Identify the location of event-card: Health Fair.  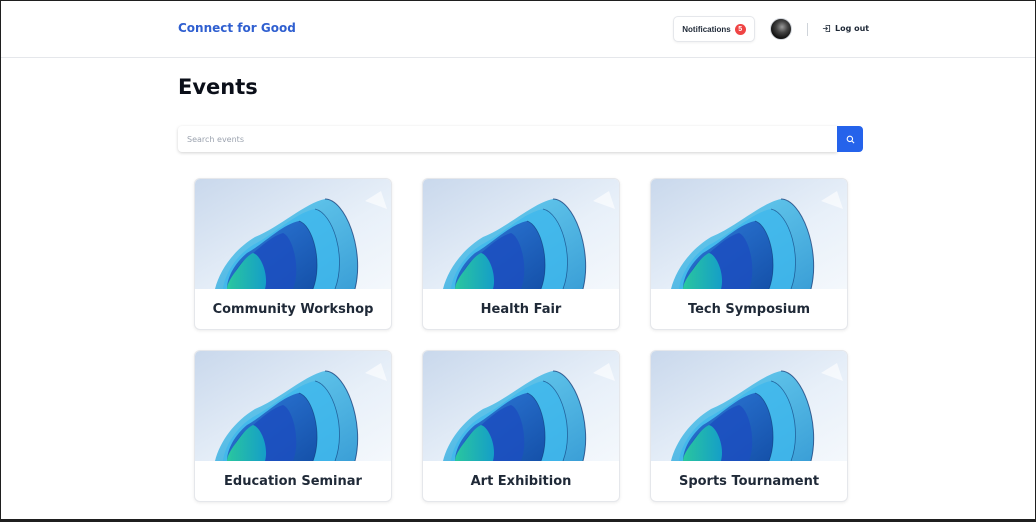
(521, 254).